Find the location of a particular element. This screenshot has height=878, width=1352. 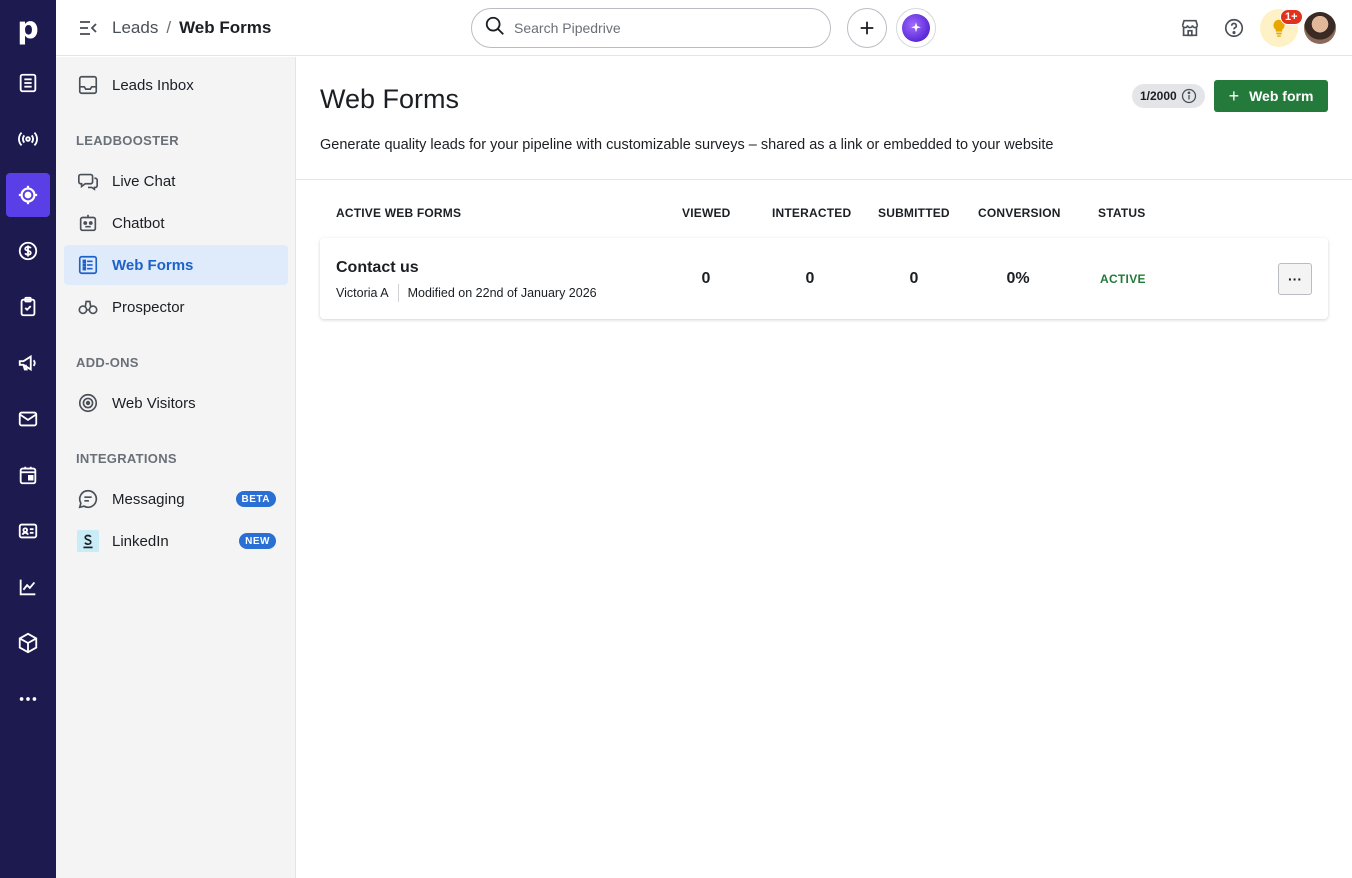

broadcast-icon is located at coordinates (28, 139).